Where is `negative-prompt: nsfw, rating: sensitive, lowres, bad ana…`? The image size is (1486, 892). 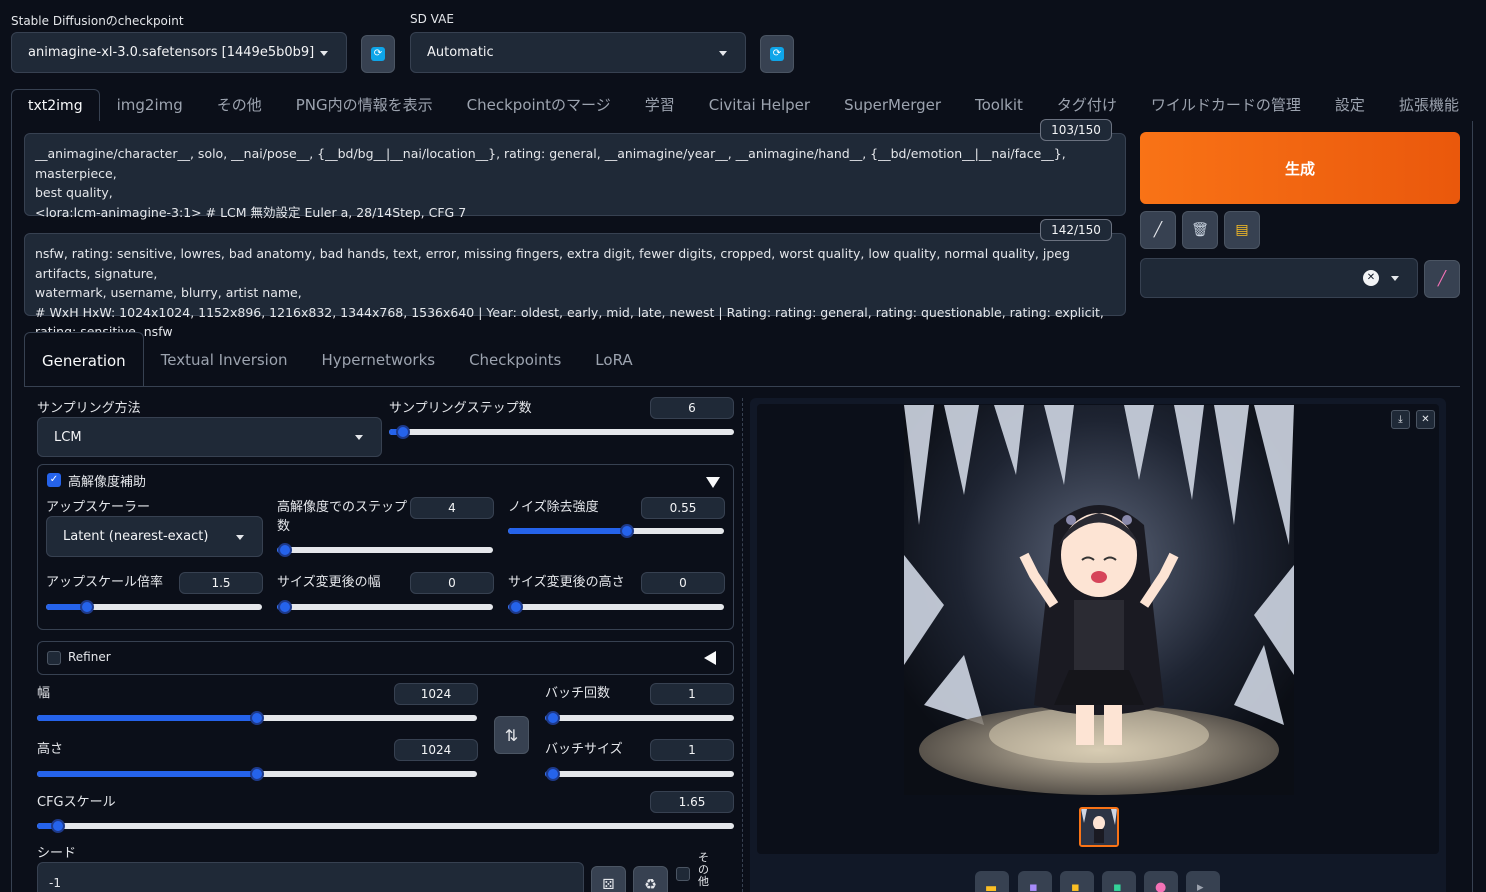
negative-prompt: nsfw, rating: sensitive, lowres, bad ana… is located at coordinates (575, 286).